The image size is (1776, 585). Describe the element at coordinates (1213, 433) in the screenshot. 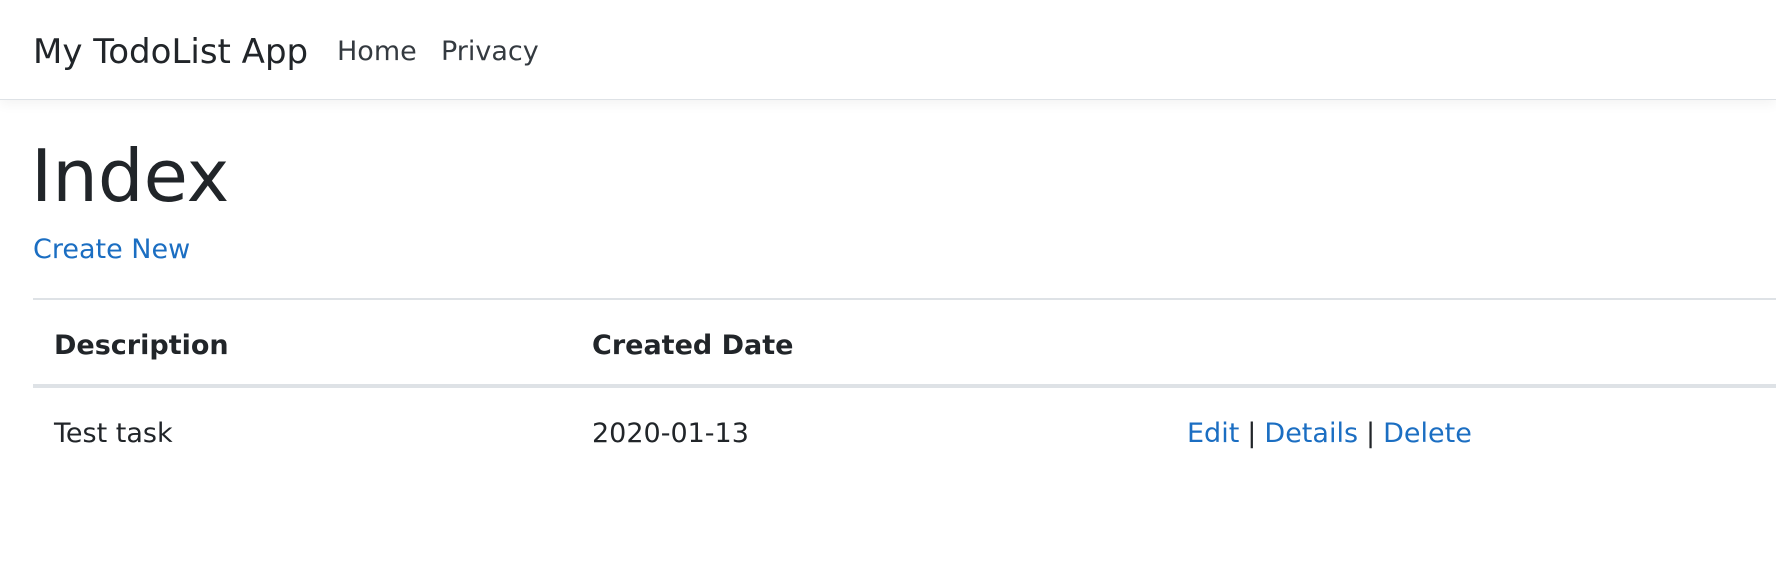

I see `edit-link: Edit` at that location.